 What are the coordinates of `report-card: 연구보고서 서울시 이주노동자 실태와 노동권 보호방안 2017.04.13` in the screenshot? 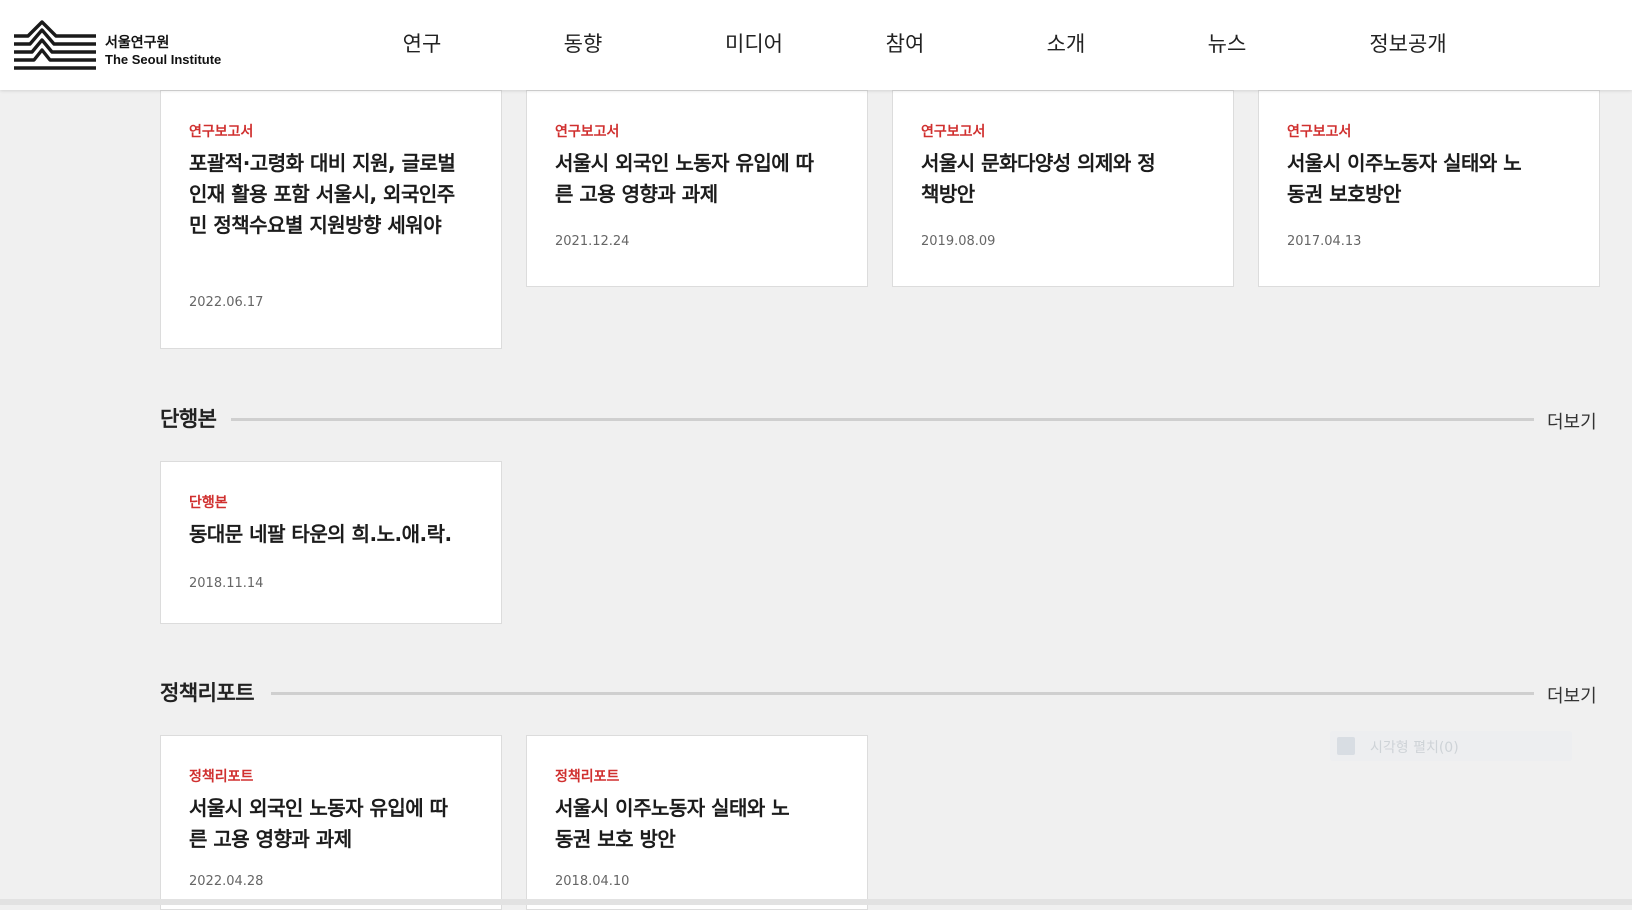 It's located at (1429, 188).